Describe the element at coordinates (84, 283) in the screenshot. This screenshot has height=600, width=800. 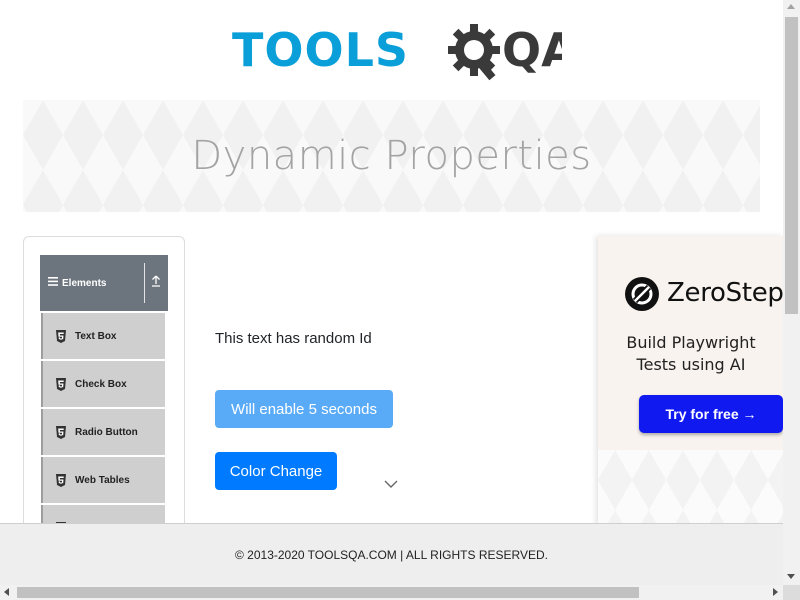
I see `sidebar-group-label: Elements` at that location.